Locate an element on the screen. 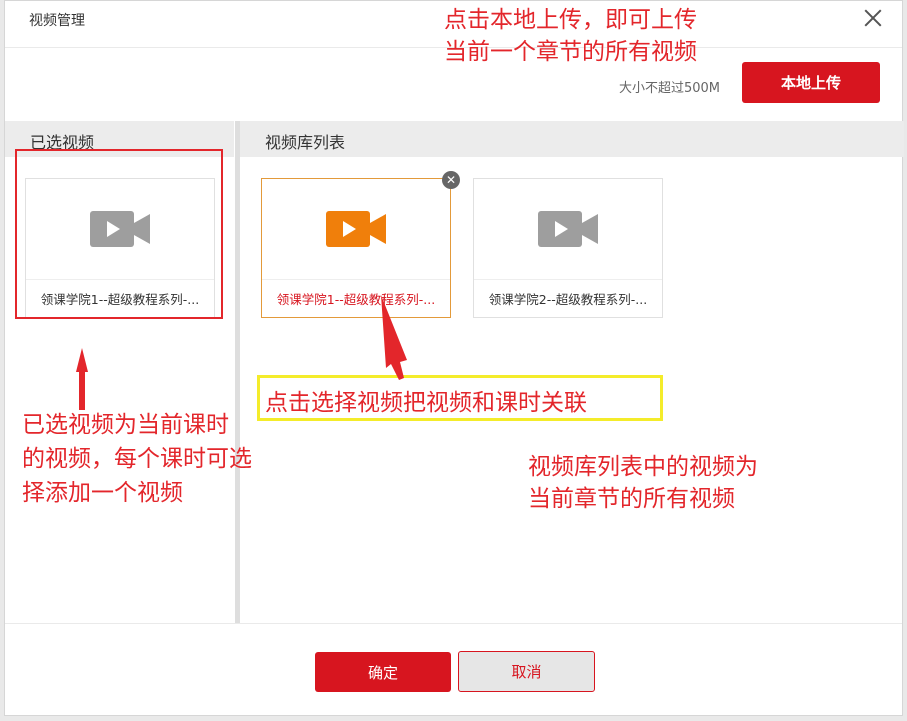 The height and width of the screenshot is (721, 907). library-video-card: 领课学院1--超级教程系列-... ✕ is located at coordinates (360, 244).